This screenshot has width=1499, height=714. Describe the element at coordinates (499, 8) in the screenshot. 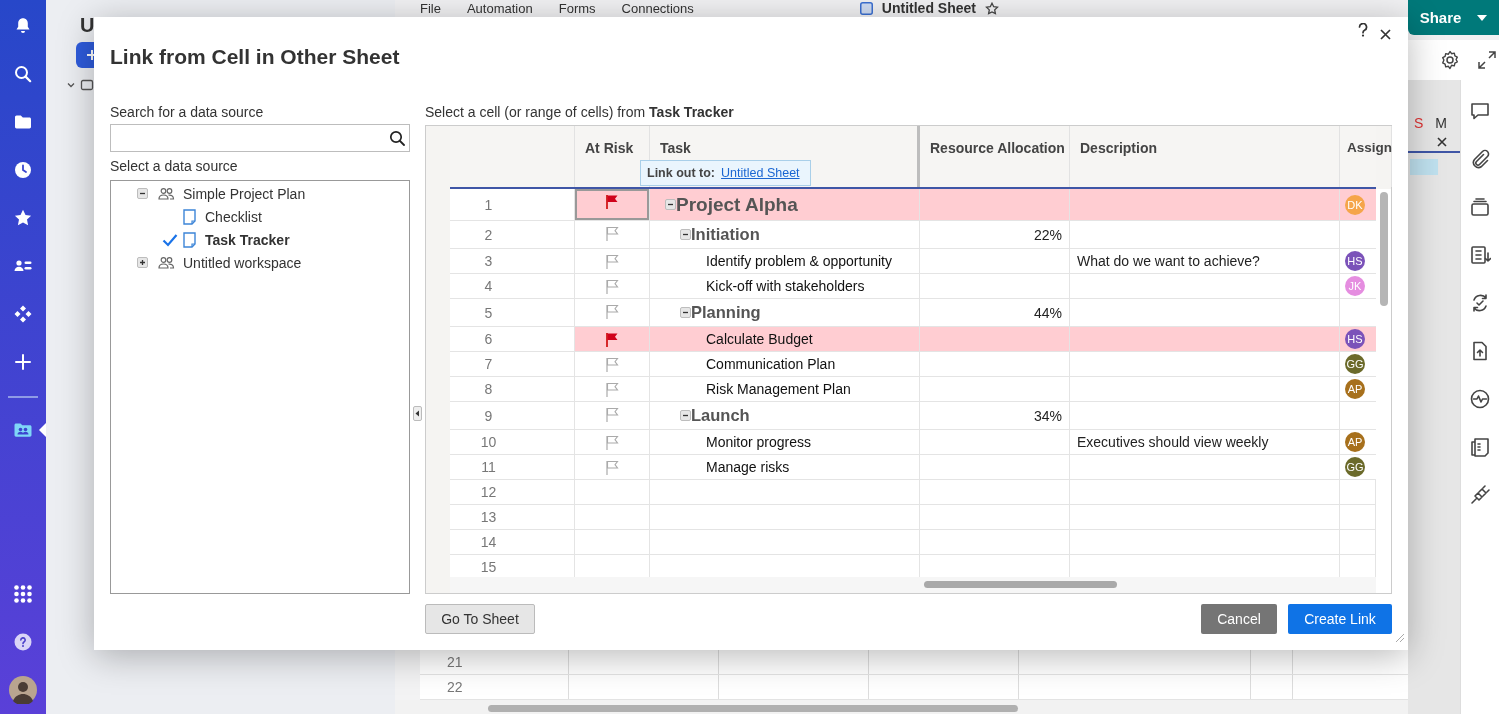

I see `menu-item: Automation` at that location.